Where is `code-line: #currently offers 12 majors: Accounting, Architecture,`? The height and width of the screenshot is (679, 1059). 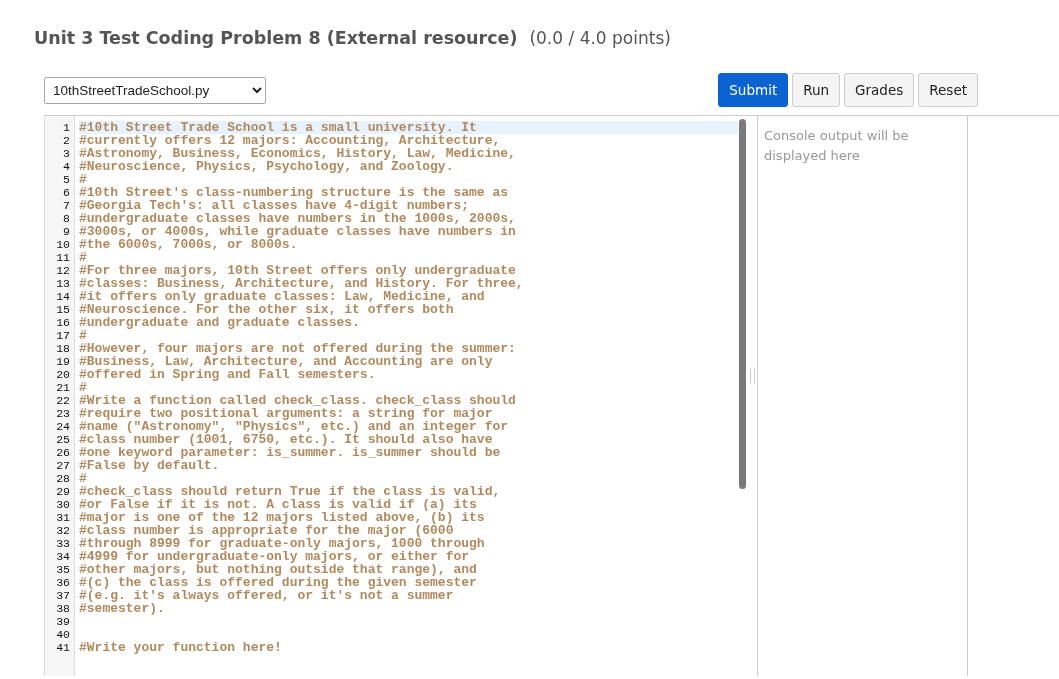
code-line: #currently offers 12 majors: Accounting, Architecture, is located at coordinates (408, 140).